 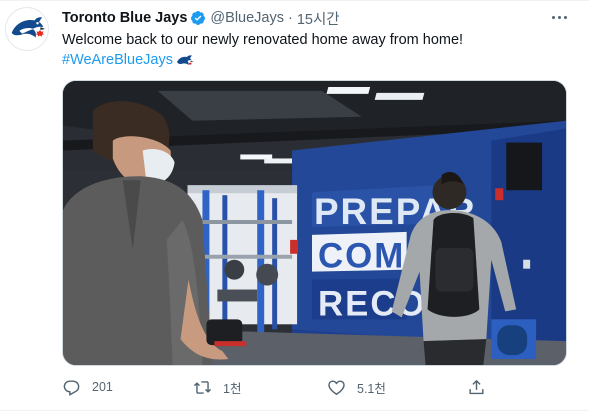 What do you see at coordinates (247, 18) in the screenshot?
I see `user-handle: @BlueJays` at bounding box center [247, 18].